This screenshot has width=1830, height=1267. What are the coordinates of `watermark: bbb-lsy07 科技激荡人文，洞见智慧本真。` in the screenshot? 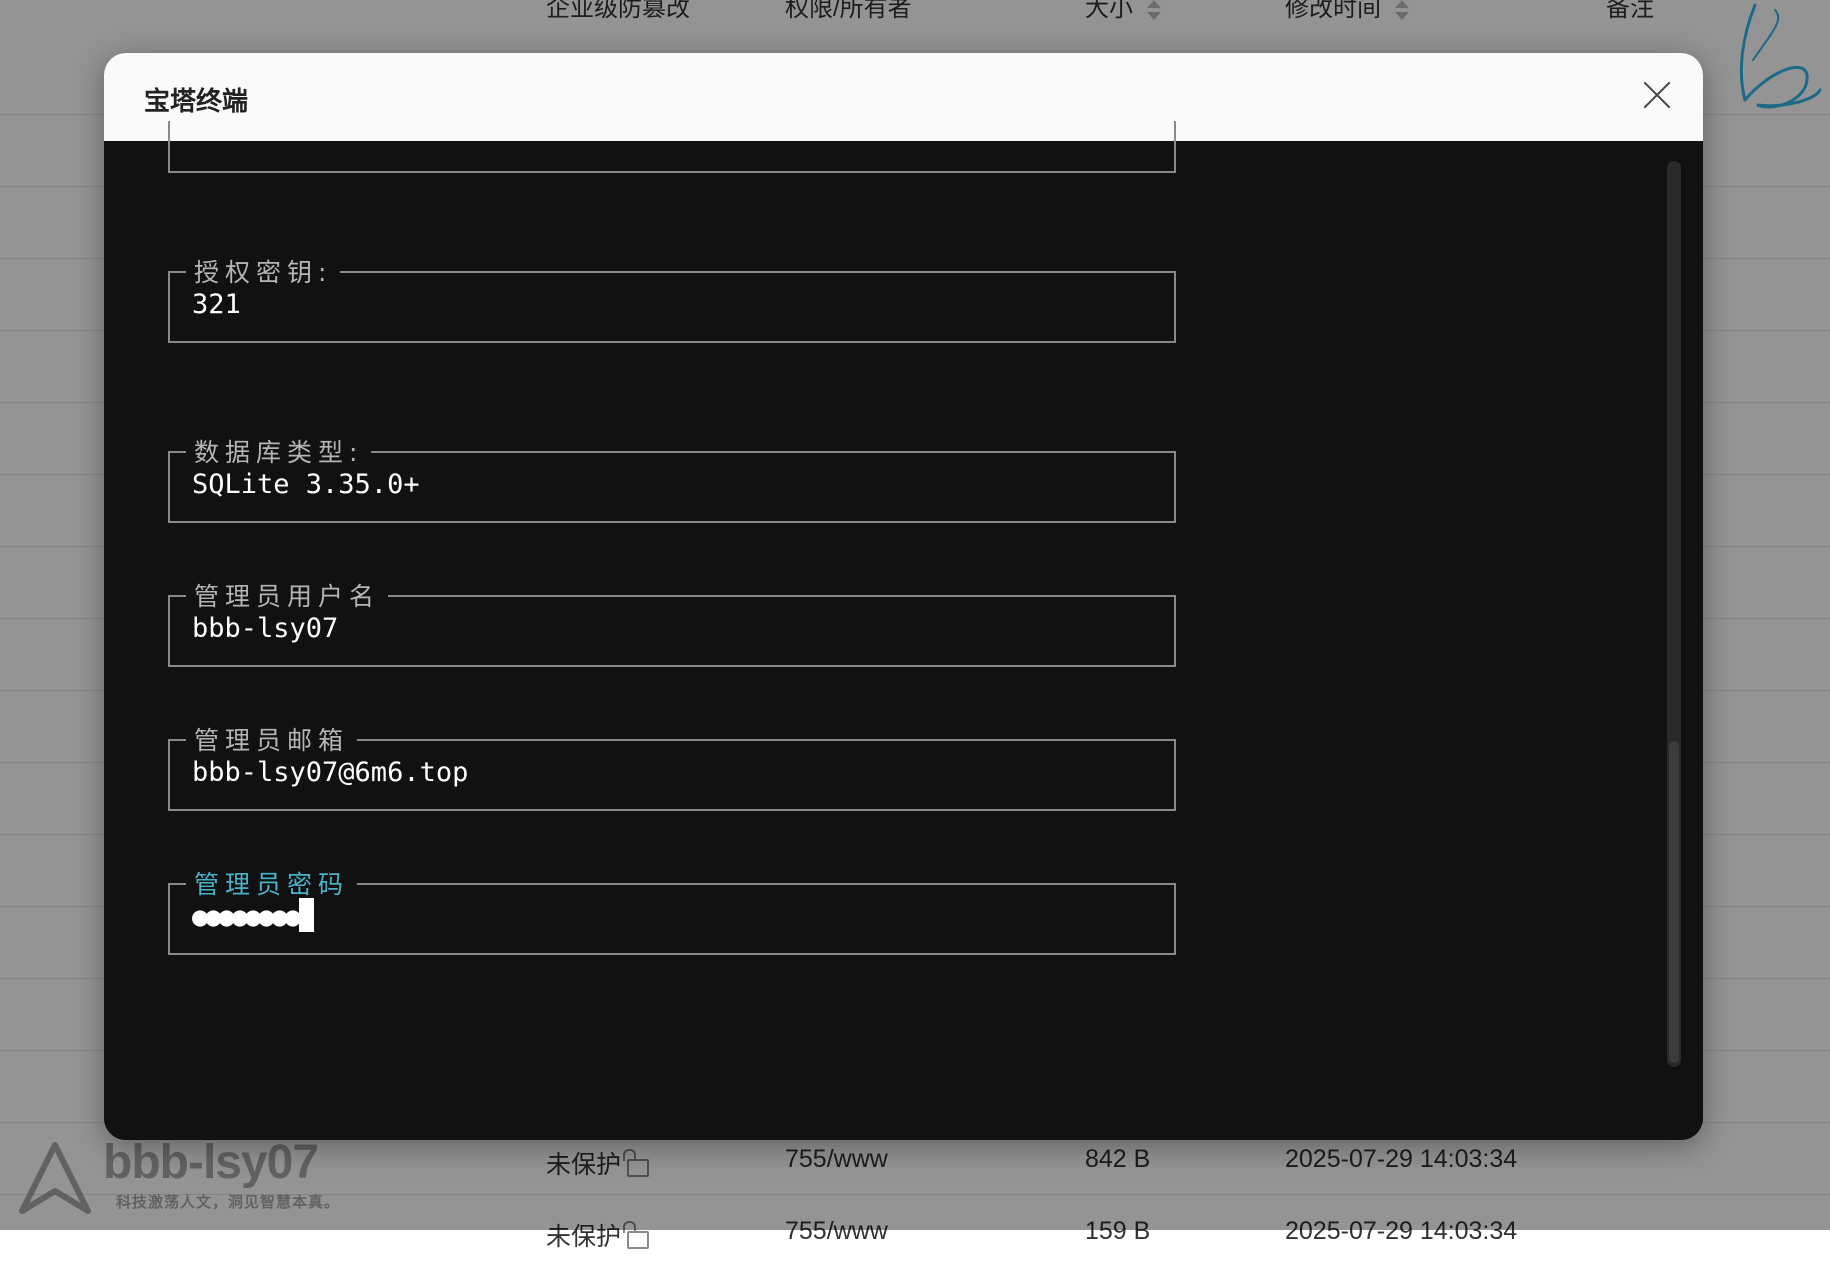 It's located at (188, 1180).